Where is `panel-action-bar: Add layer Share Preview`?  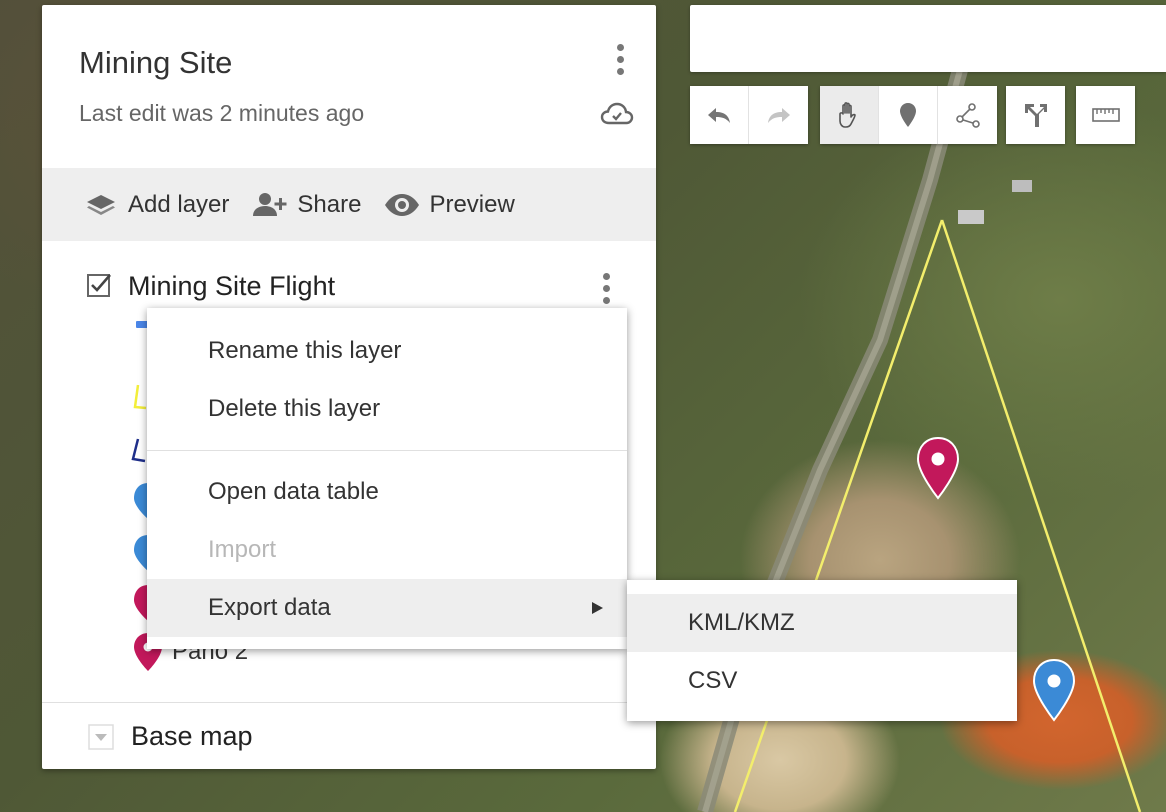 panel-action-bar: Add layer Share Preview is located at coordinates (349, 204).